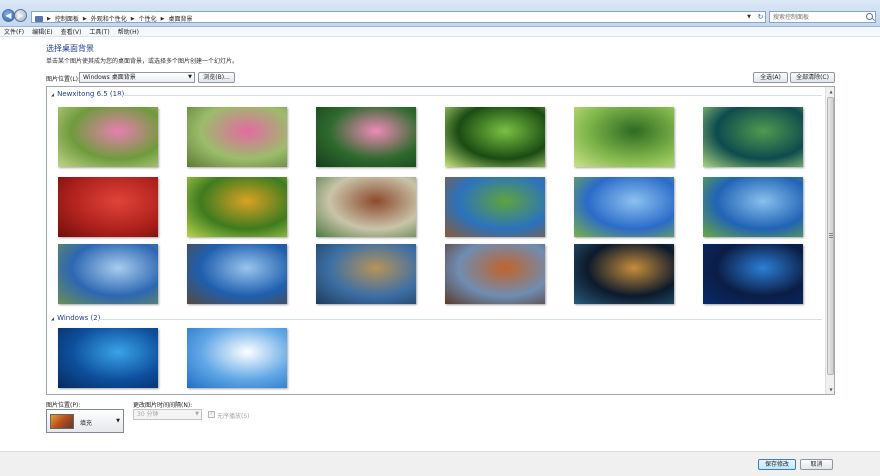  I want to click on shuffle-checkbox: ✓, so click(211, 414).